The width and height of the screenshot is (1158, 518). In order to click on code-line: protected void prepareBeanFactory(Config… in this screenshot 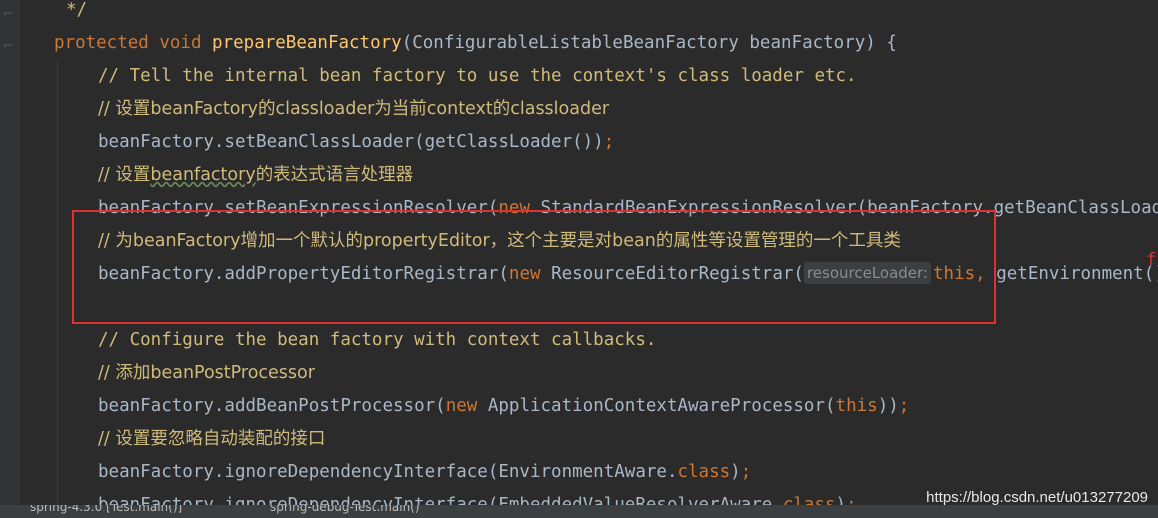, I will do `click(475, 43)`.